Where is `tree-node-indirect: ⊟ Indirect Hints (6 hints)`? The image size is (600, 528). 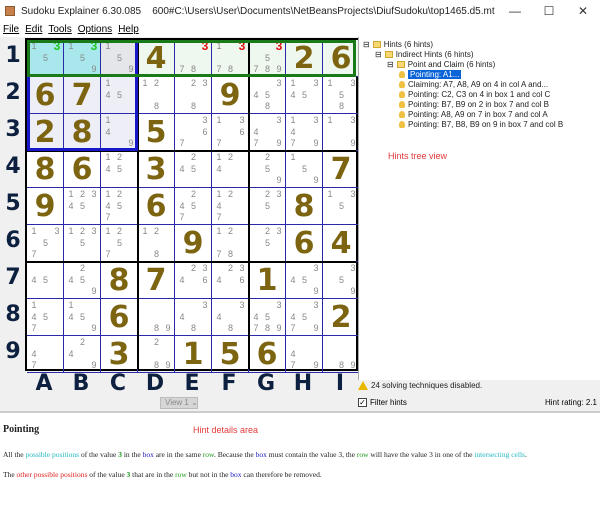
tree-node-indirect: ⊟ Indirect Hints (6 hints) is located at coordinates (424, 54).